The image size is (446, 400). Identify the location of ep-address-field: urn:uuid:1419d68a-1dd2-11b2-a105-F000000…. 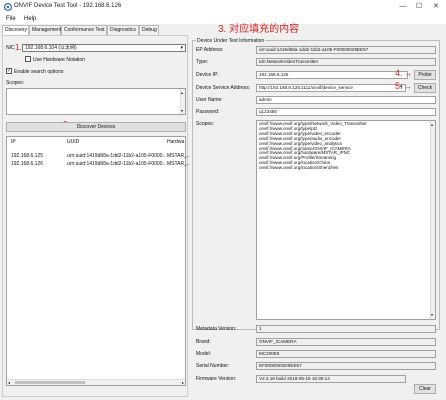
(346, 50).